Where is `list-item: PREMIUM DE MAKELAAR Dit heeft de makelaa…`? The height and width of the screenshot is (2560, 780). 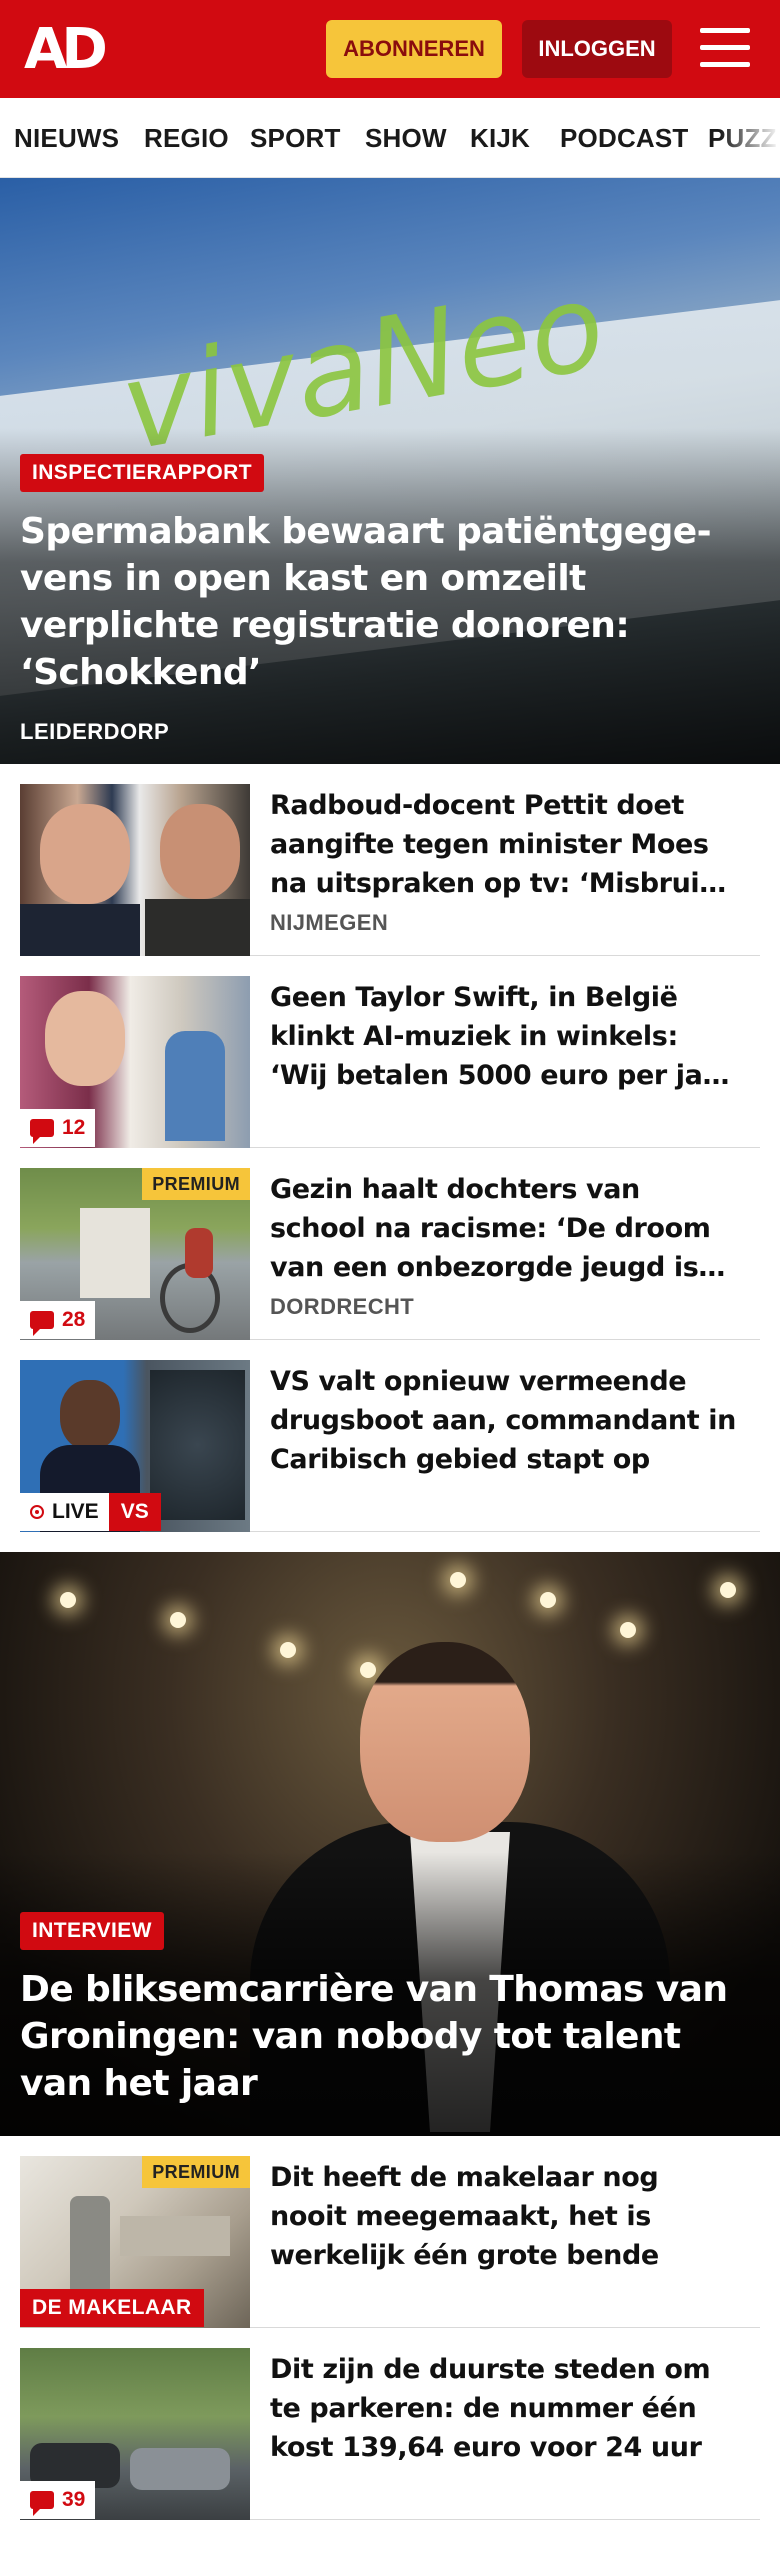 list-item: PREMIUM DE MAKELAAR Dit heeft de makelaa… is located at coordinates (390, 2242).